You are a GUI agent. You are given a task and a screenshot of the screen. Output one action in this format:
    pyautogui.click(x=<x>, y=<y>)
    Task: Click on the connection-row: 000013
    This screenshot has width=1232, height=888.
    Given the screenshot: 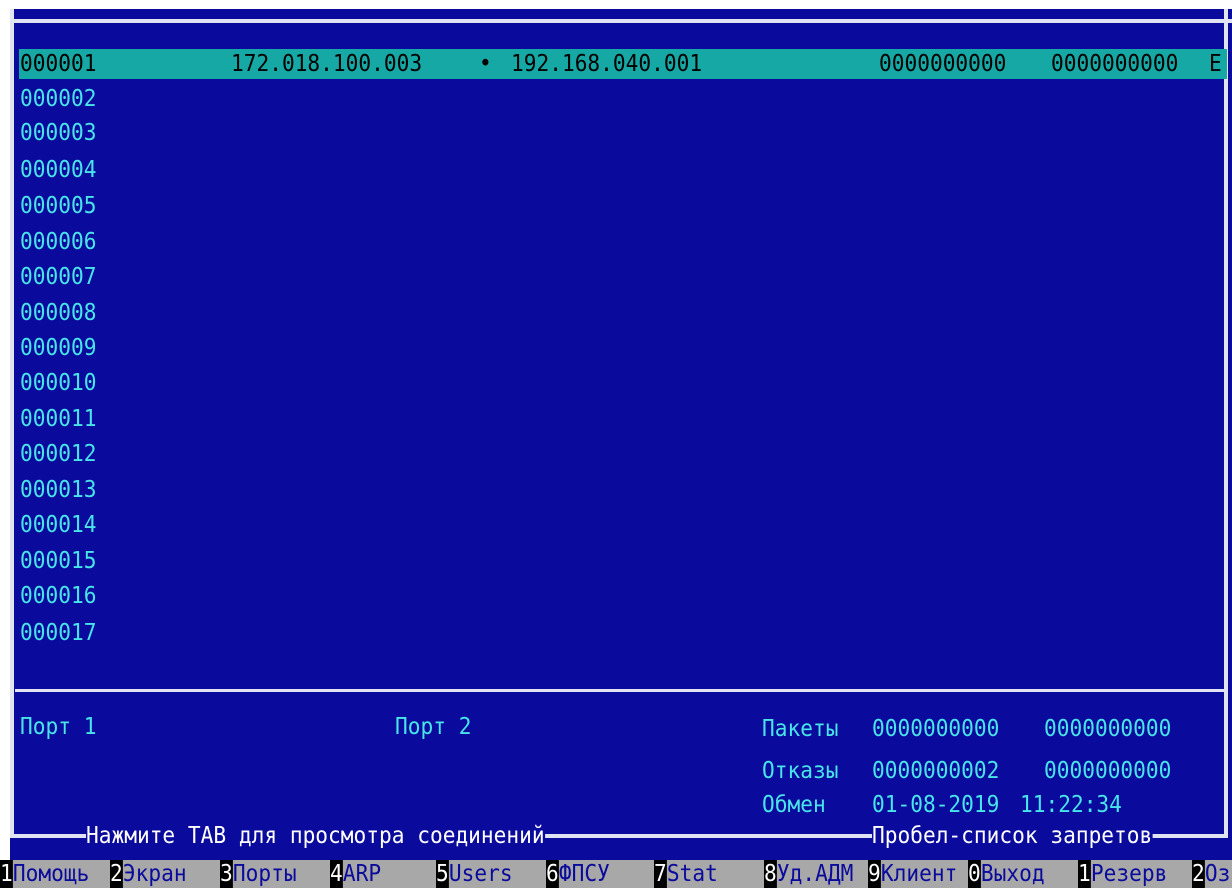 What is the action you would take?
    pyautogui.click(x=58, y=490)
    